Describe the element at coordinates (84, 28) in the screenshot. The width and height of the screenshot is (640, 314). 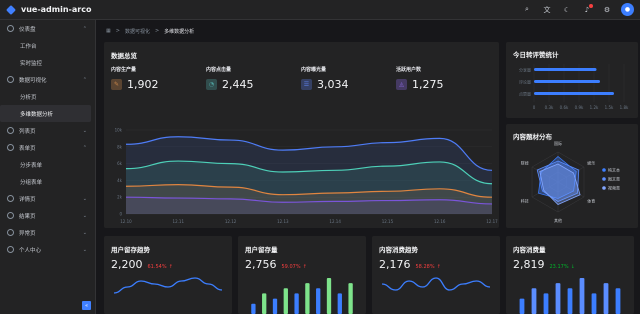
I see `chevron-up-icon: ⌃` at that location.